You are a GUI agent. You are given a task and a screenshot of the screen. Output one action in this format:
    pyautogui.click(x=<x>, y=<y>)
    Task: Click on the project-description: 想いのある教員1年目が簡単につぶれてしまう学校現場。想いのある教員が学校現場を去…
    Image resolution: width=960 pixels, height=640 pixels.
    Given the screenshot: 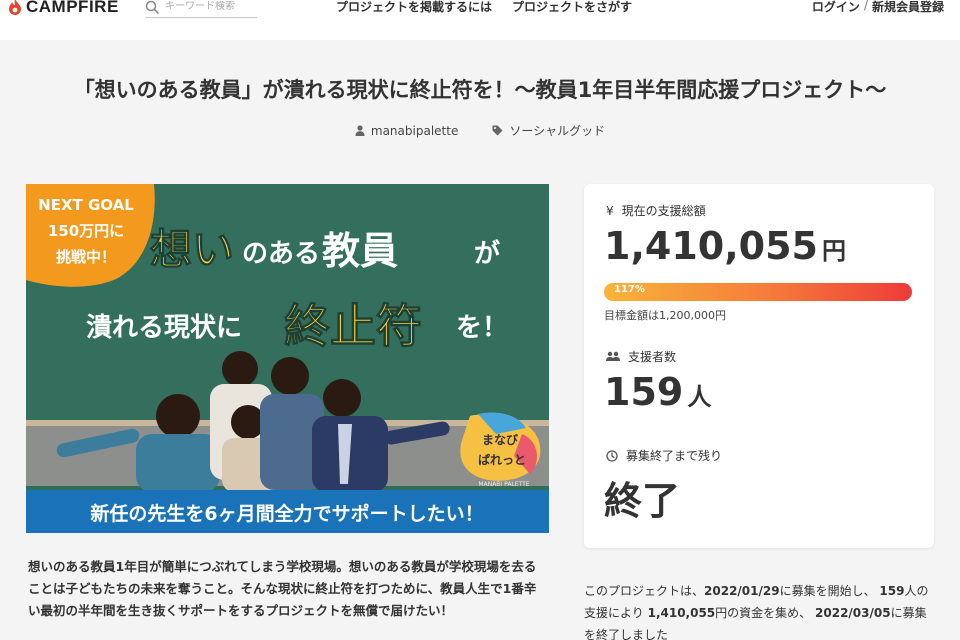 What is the action you would take?
    pyautogui.click(x=282, y=588)
    